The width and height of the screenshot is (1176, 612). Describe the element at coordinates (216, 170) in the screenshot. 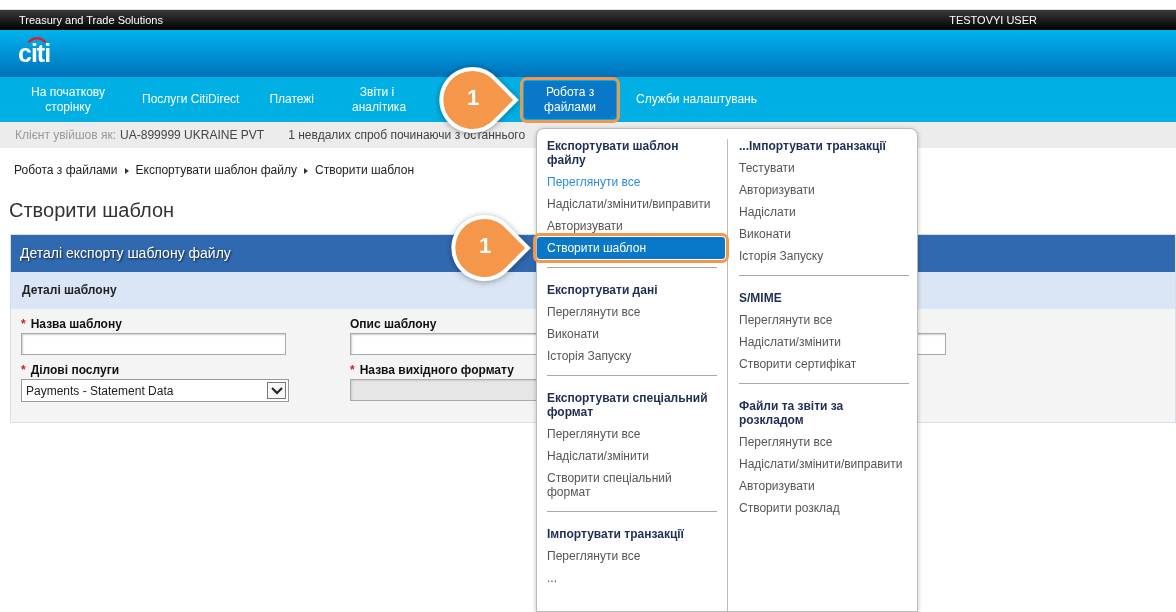

I see `breadcrumb-item: Експортувати шаблон файлу` at that location.